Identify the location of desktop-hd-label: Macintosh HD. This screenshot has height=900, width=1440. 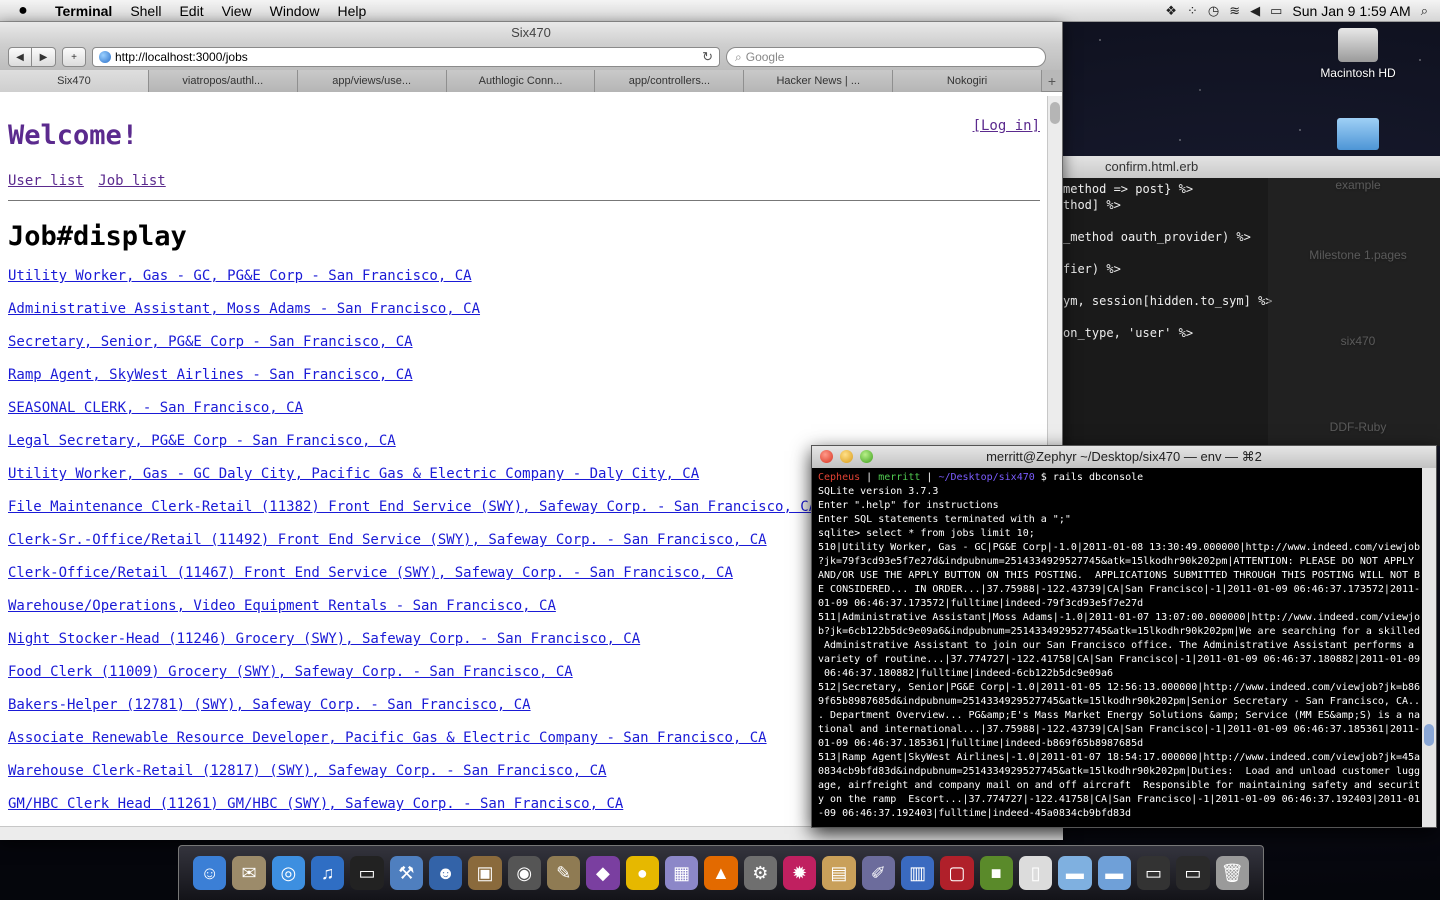
(1358, 73).